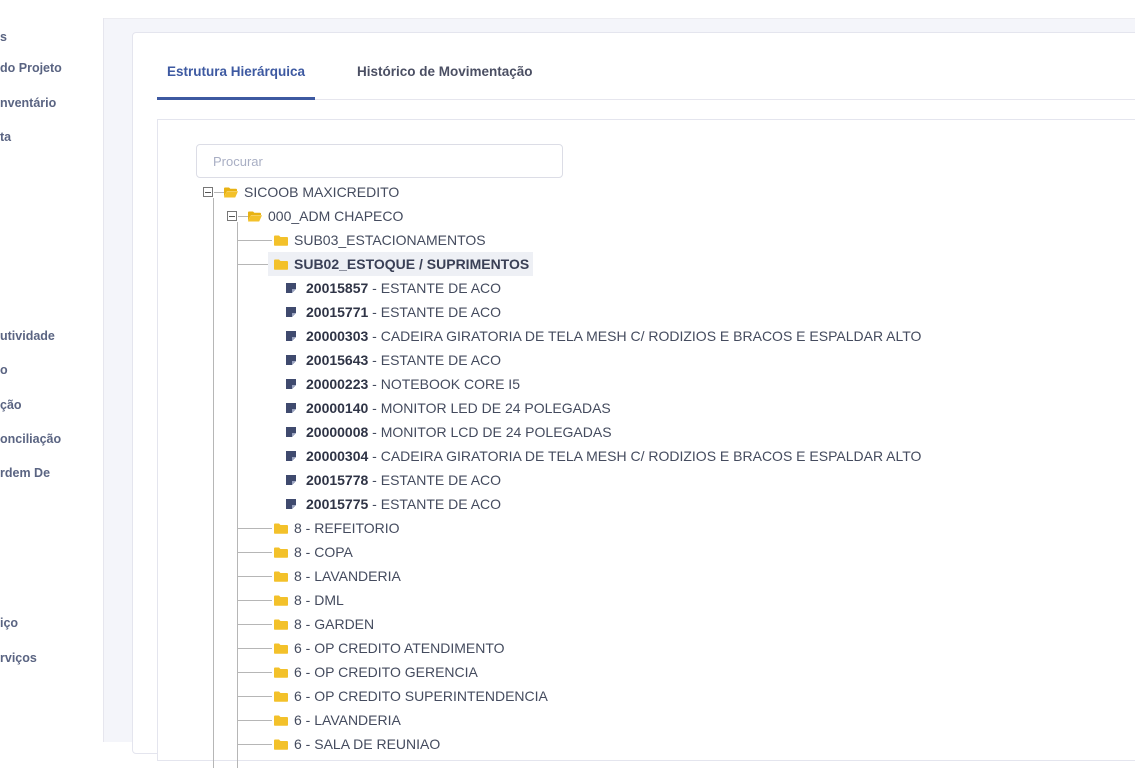 This screenshot has width=1135, height=768. Describe the element at coordinates (27, 336) in the screenshot. I see `sidebar-item-produtividade: utividade` at that location.